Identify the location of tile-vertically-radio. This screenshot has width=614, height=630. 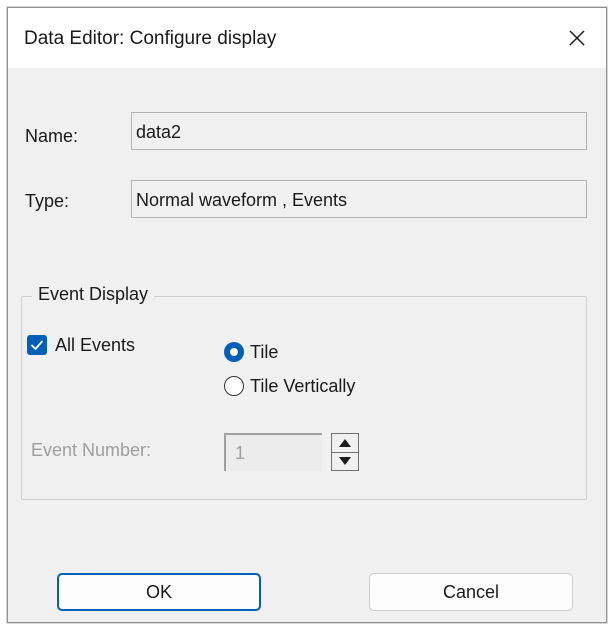
(234, 386).